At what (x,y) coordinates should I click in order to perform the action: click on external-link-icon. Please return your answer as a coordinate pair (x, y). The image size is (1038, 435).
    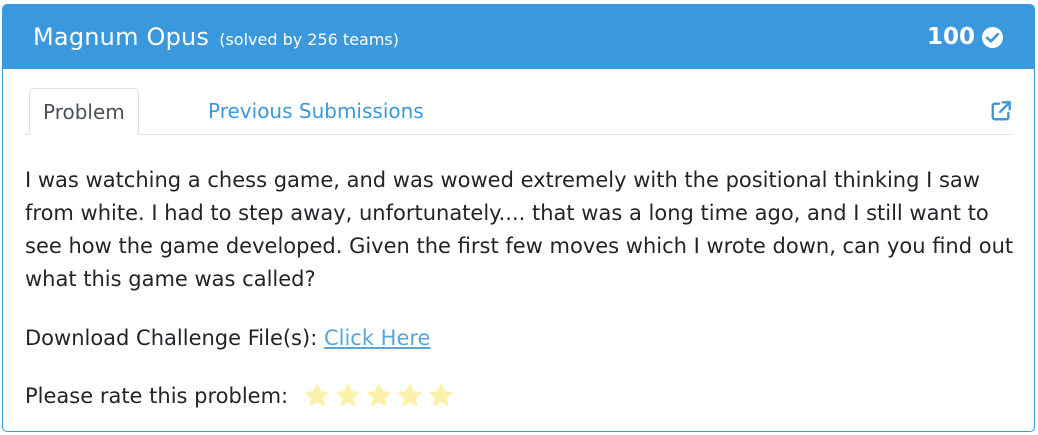
    Looking at the image, I should click on (1001, 111).